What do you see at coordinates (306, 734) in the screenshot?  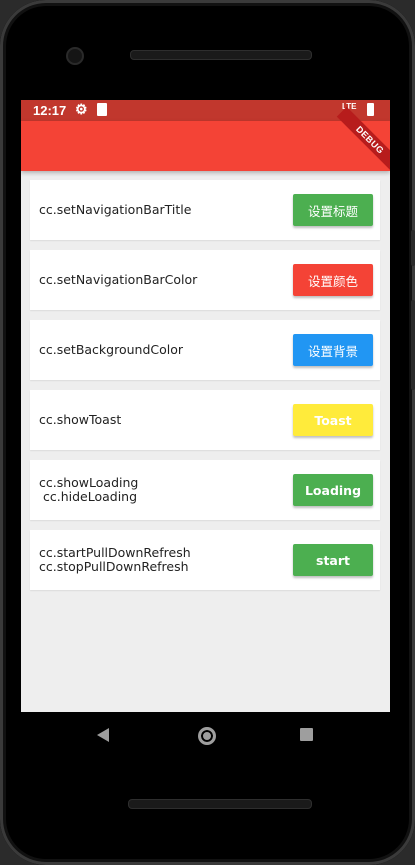 I see `recents-icon` at bounding box center [306, 734].